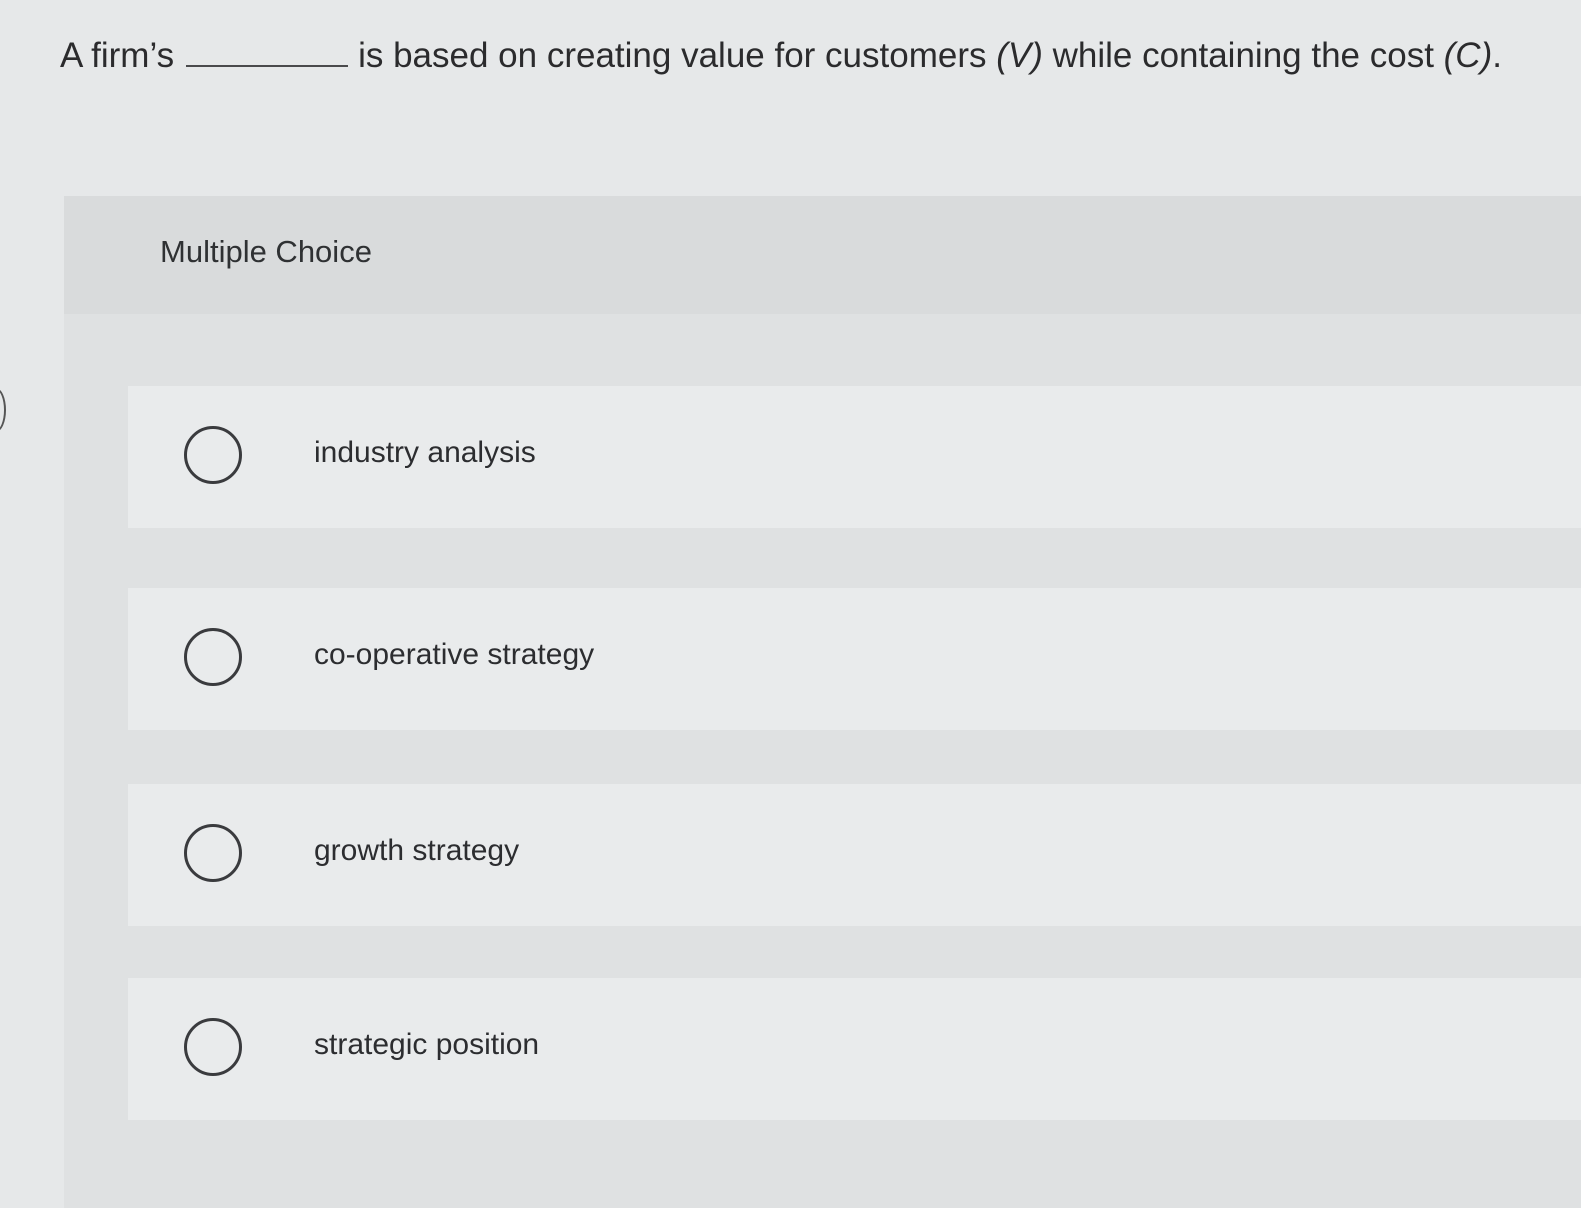  Describe the element at coordinates (854, 457) in the screenshot. I see `option-industry-analysis: industry analysis` at that location.